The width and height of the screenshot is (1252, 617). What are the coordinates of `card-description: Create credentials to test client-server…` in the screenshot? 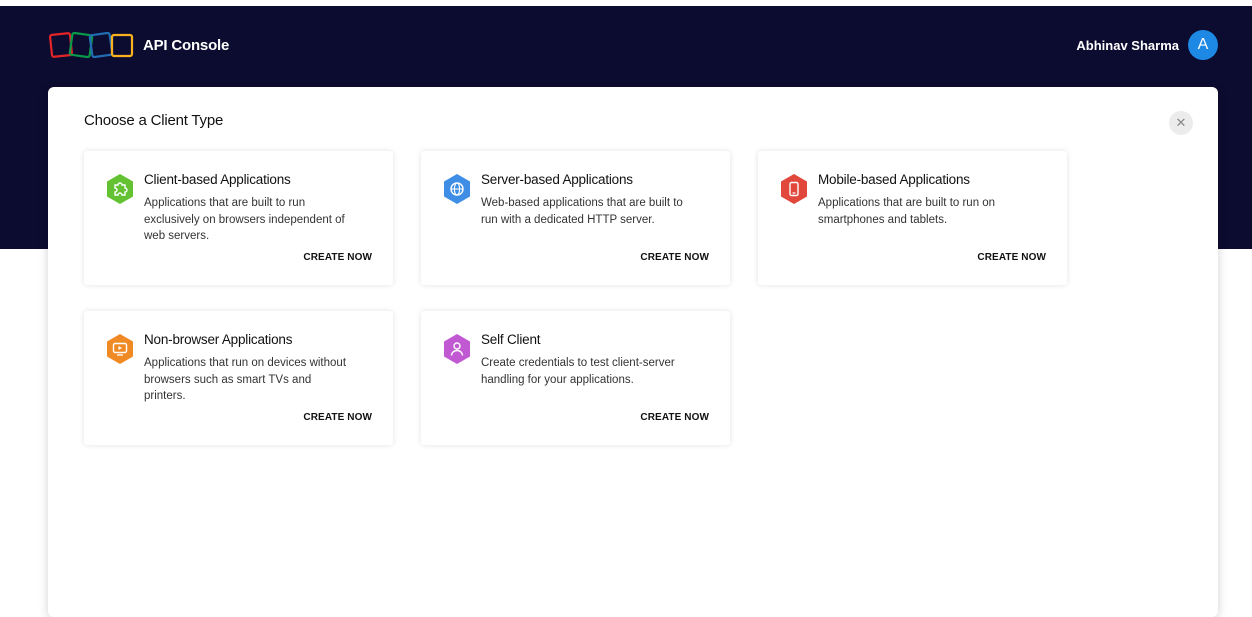 It's located at (578, 371).